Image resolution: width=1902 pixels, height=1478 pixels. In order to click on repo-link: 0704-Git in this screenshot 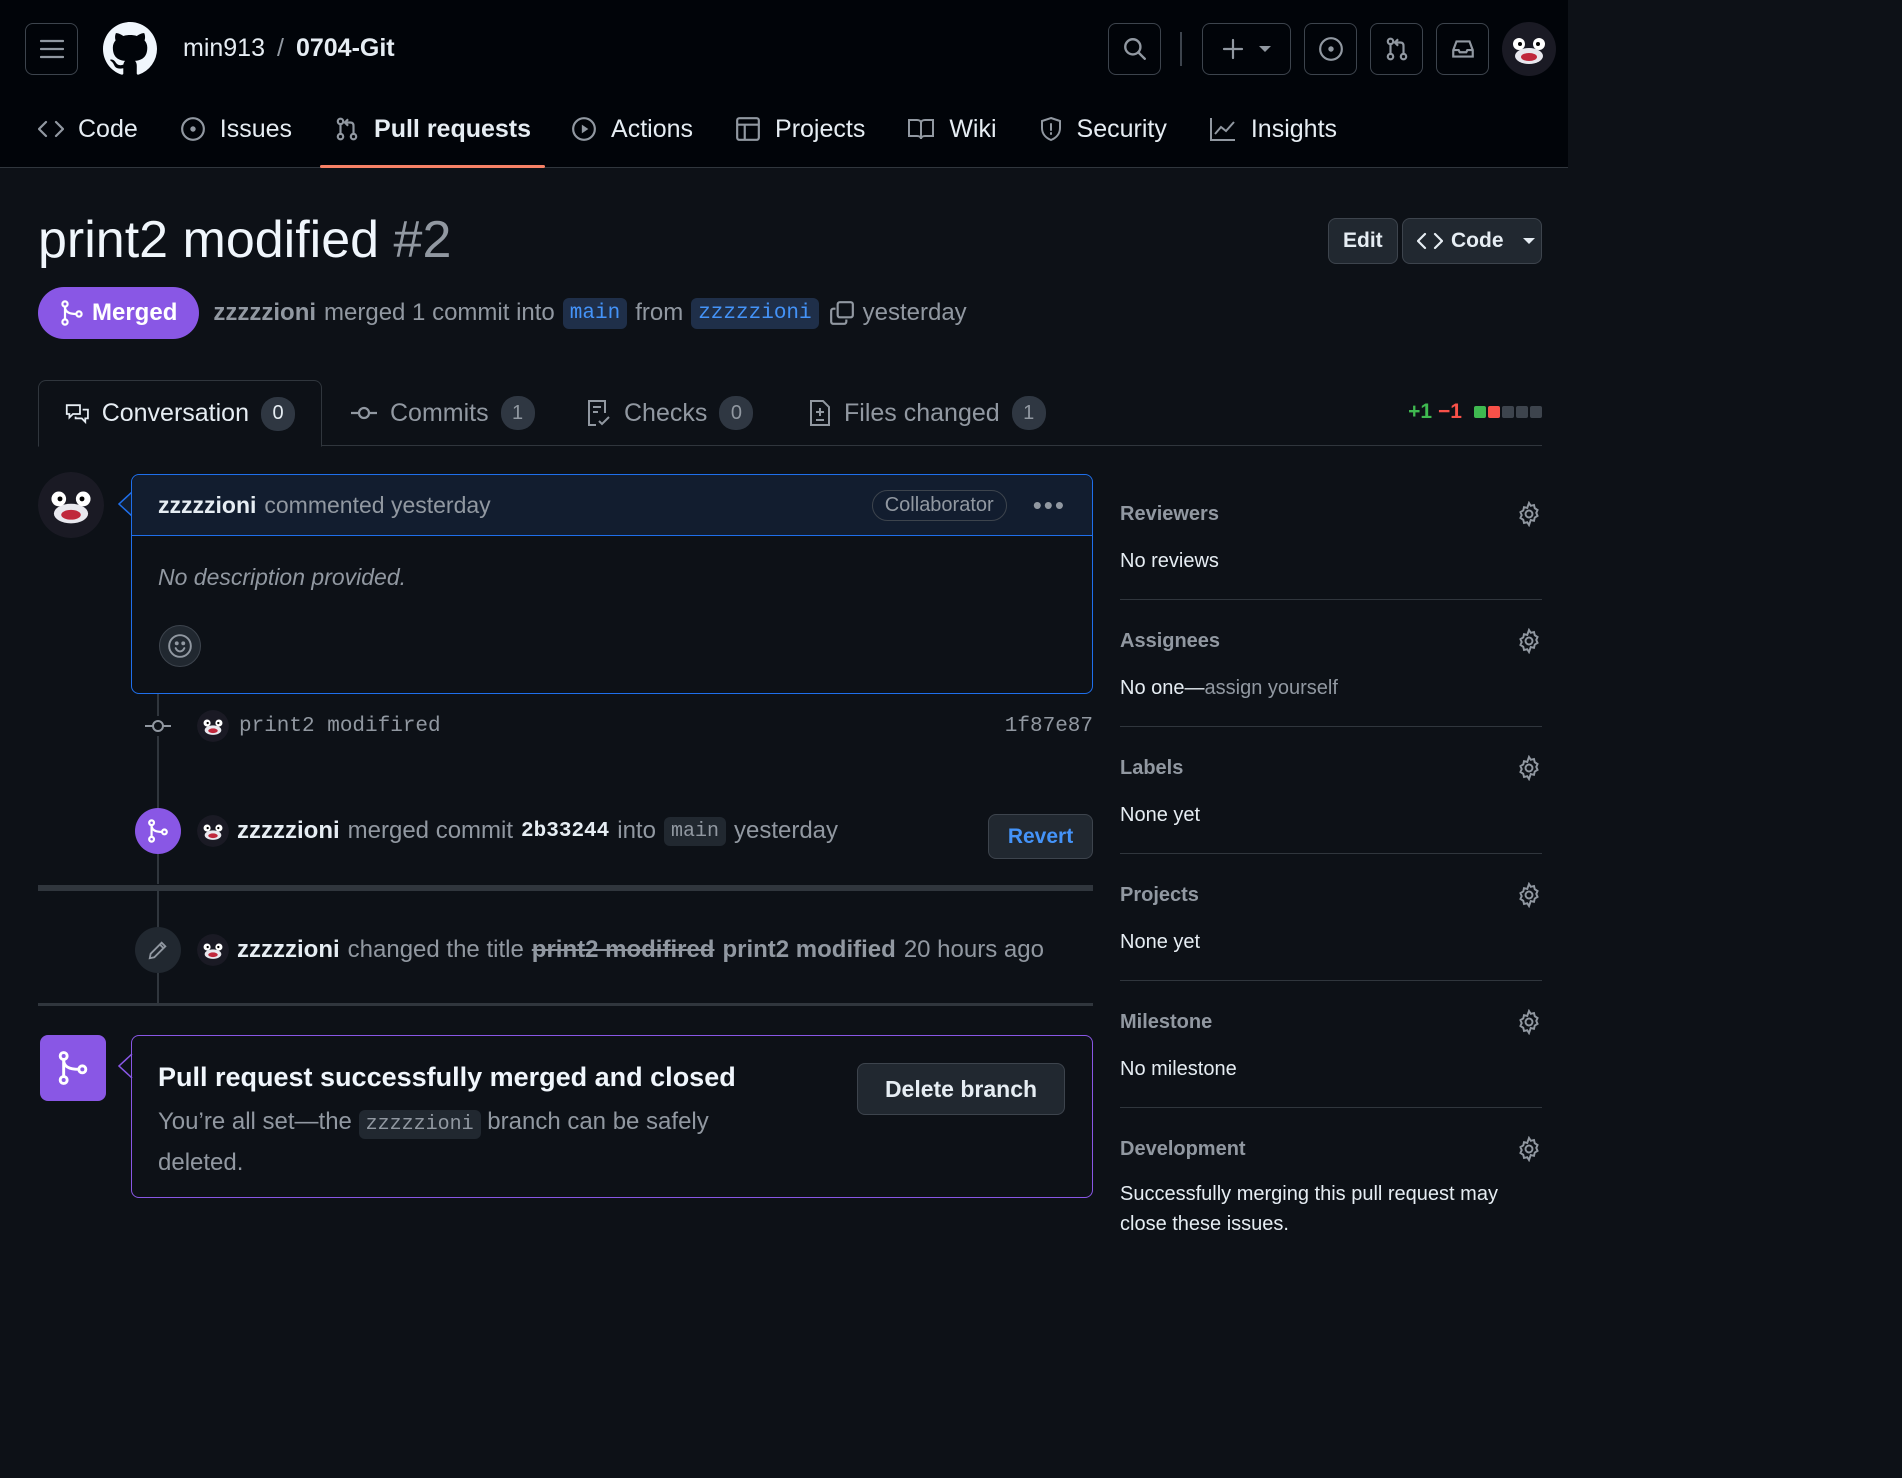, I will do `click(345, 48)`.